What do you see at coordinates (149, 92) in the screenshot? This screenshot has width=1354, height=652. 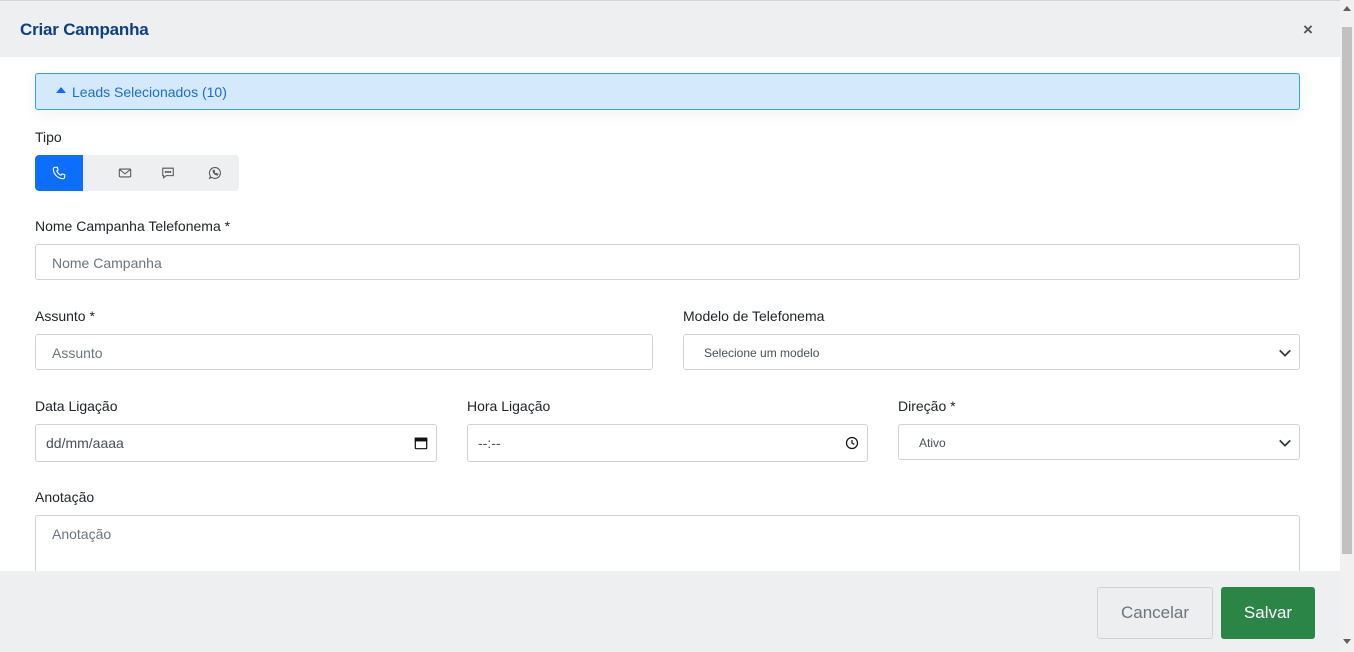 I see `leads-selected-label: Leads Selecionados (10)` at bounding box center [149, 92].